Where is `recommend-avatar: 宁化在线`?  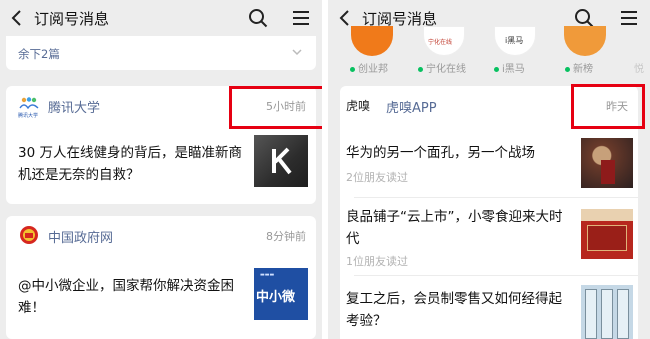
recommend-avatar: 宁化在线 is located at coordinates (444, 41).